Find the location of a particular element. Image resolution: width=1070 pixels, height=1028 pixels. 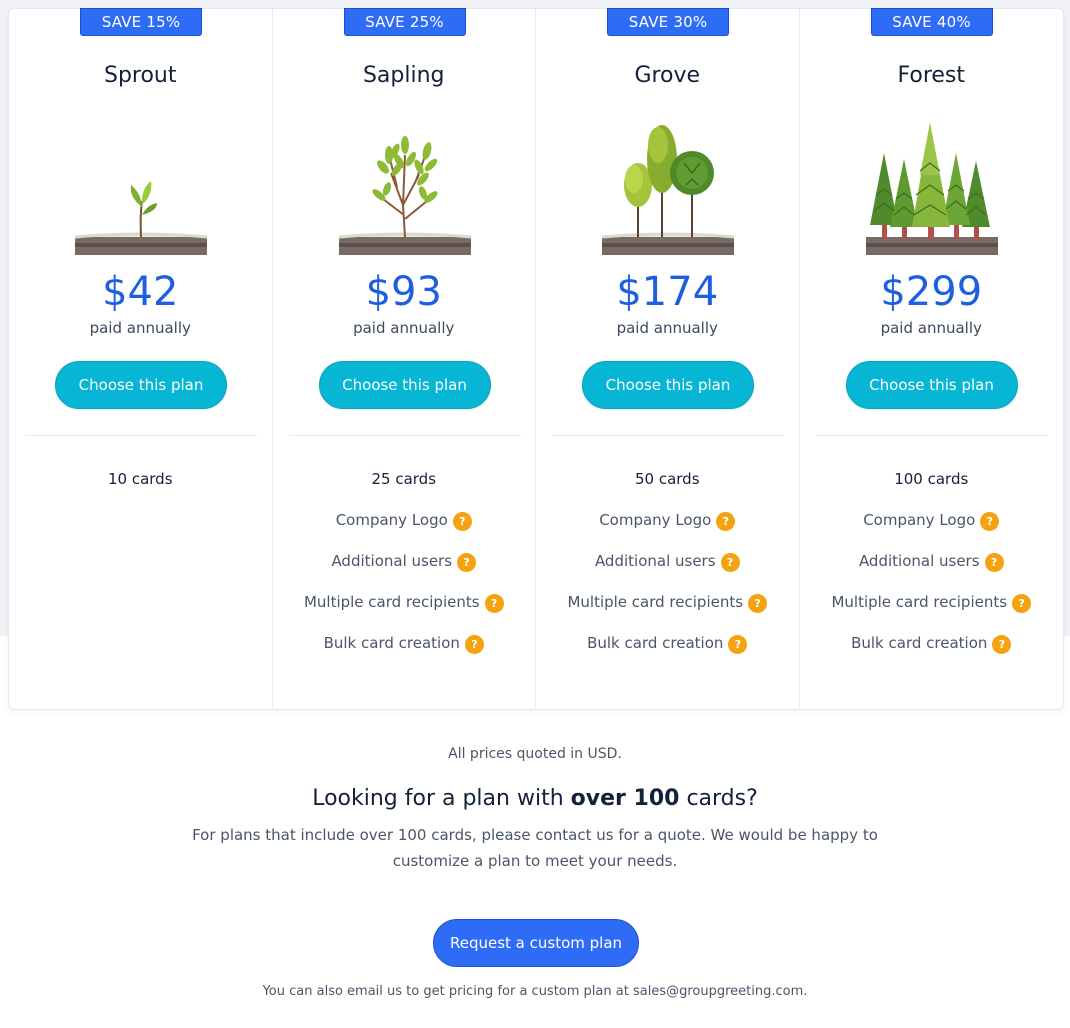

sapling-icon is located at coordinates (404, 195).